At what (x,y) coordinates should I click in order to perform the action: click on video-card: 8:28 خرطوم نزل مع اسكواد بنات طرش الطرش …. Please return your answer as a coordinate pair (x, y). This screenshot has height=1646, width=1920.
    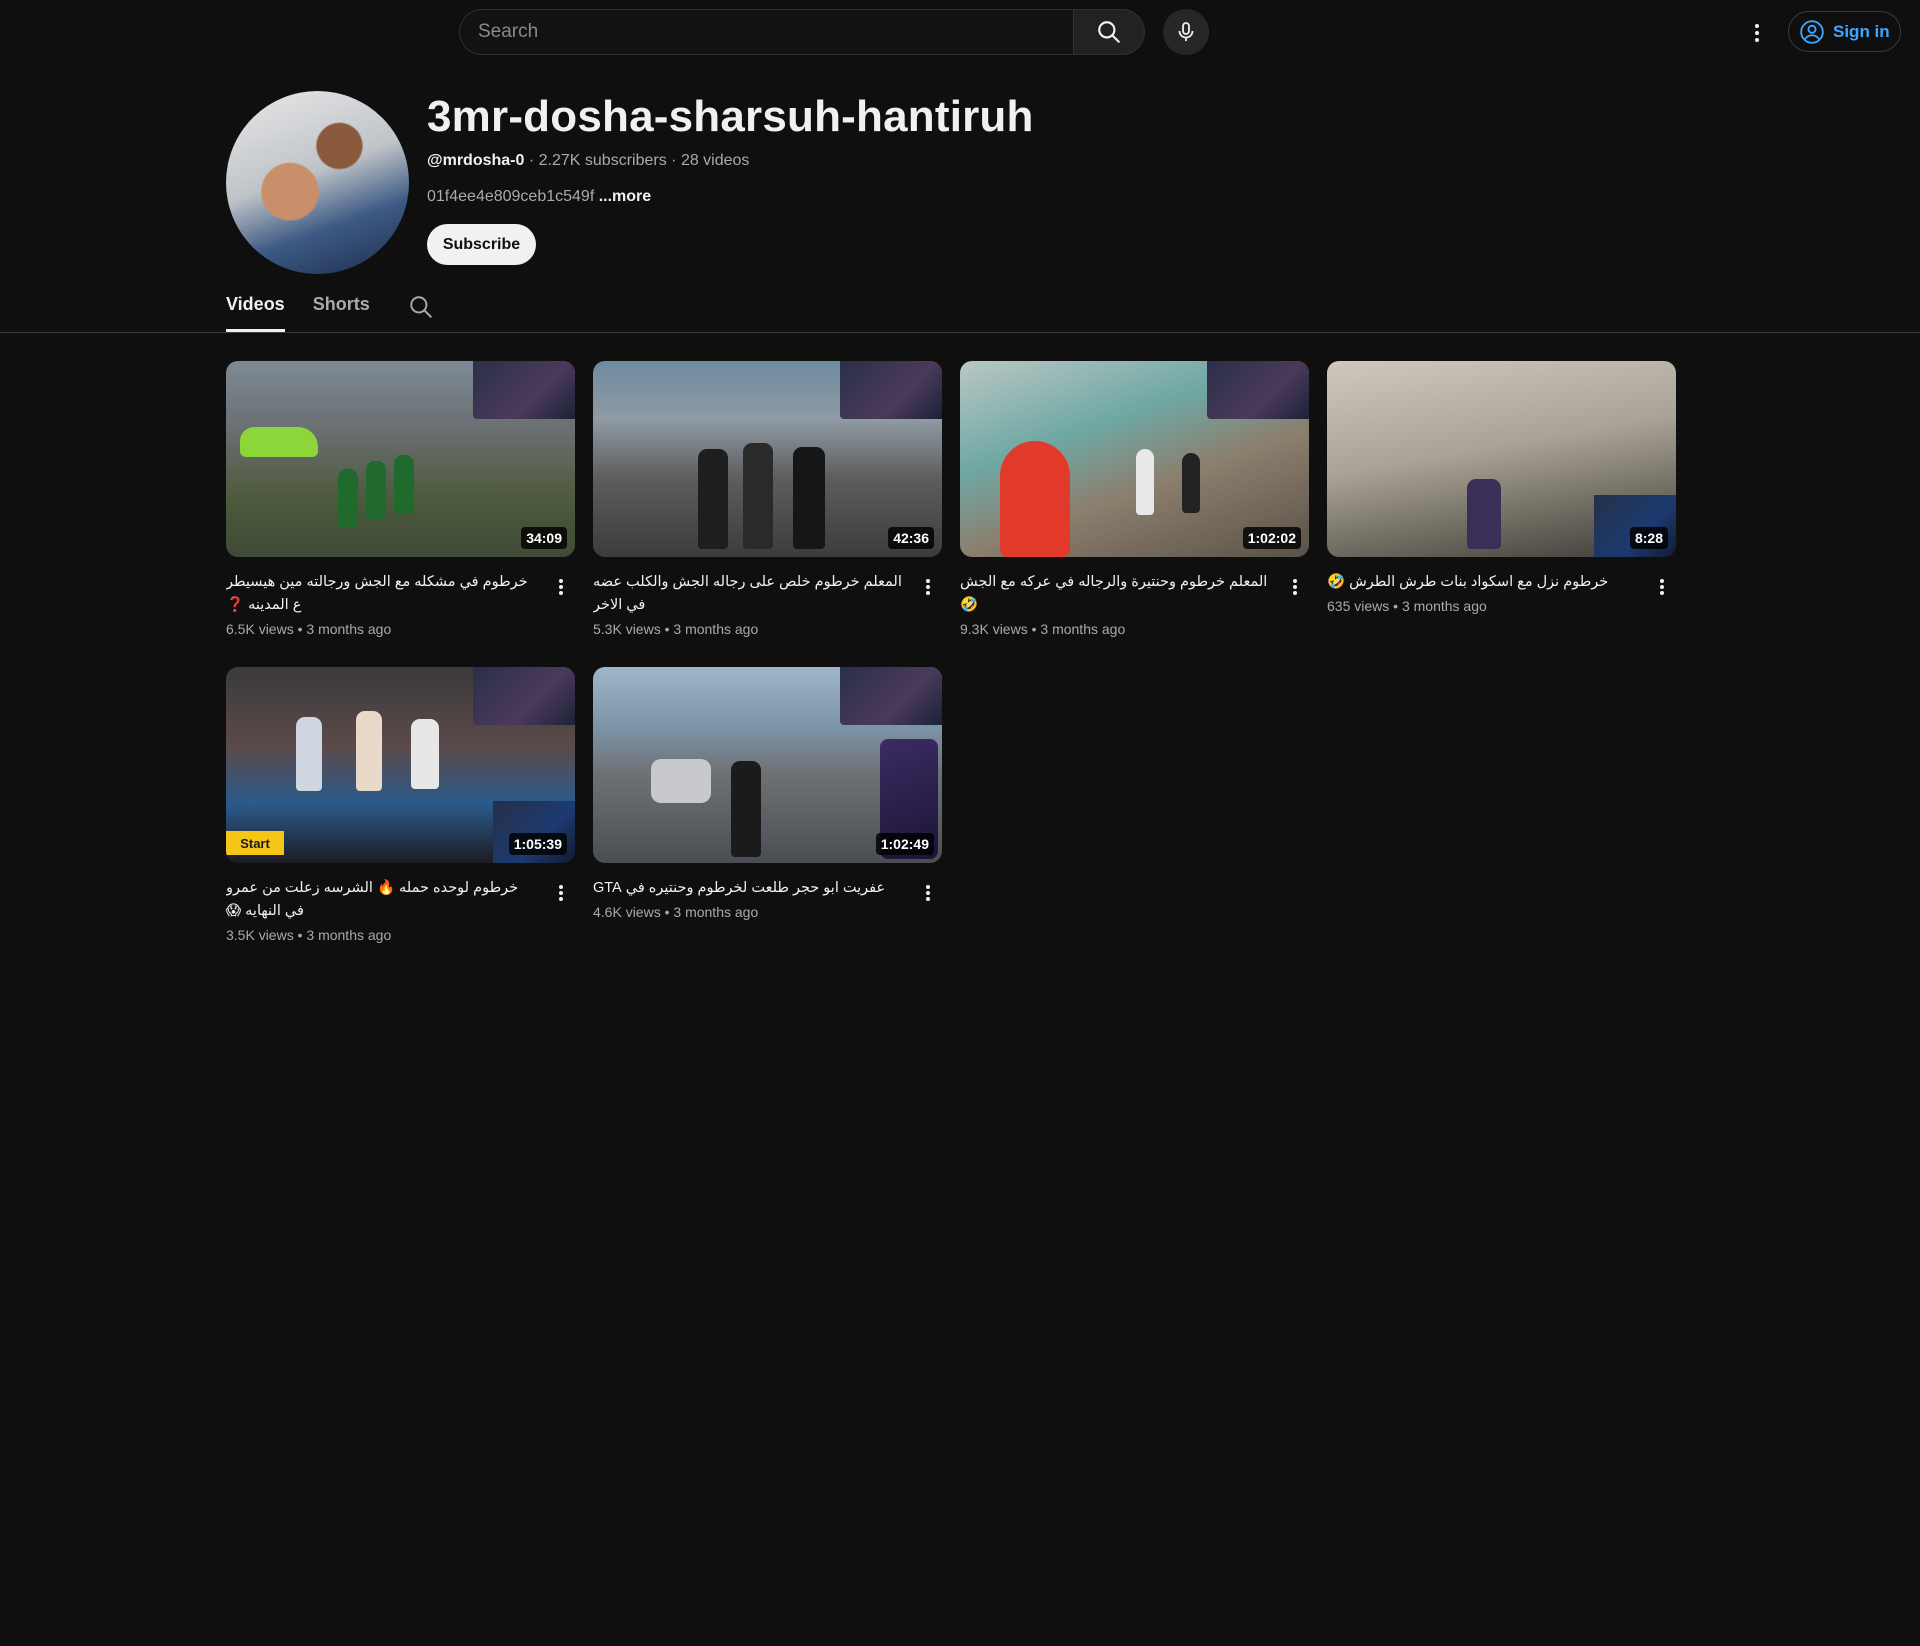
    Looking at the image, I should click on (1501, 499).